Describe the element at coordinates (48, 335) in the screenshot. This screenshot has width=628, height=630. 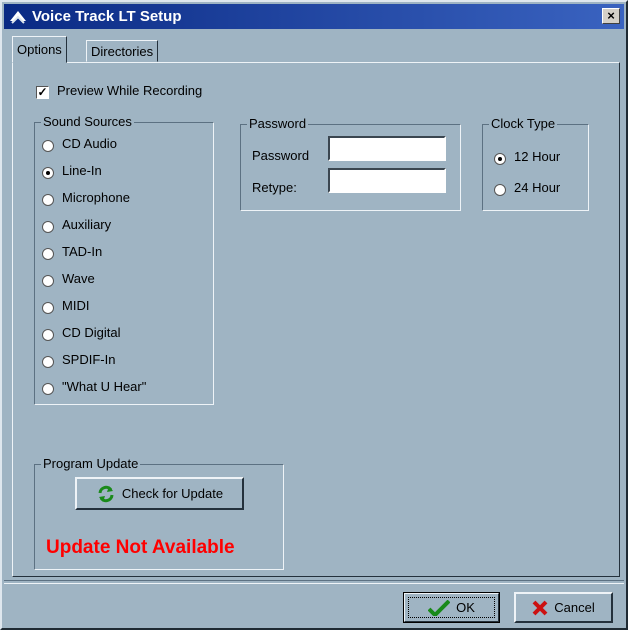
I see `radio-cd-digital` at that location.